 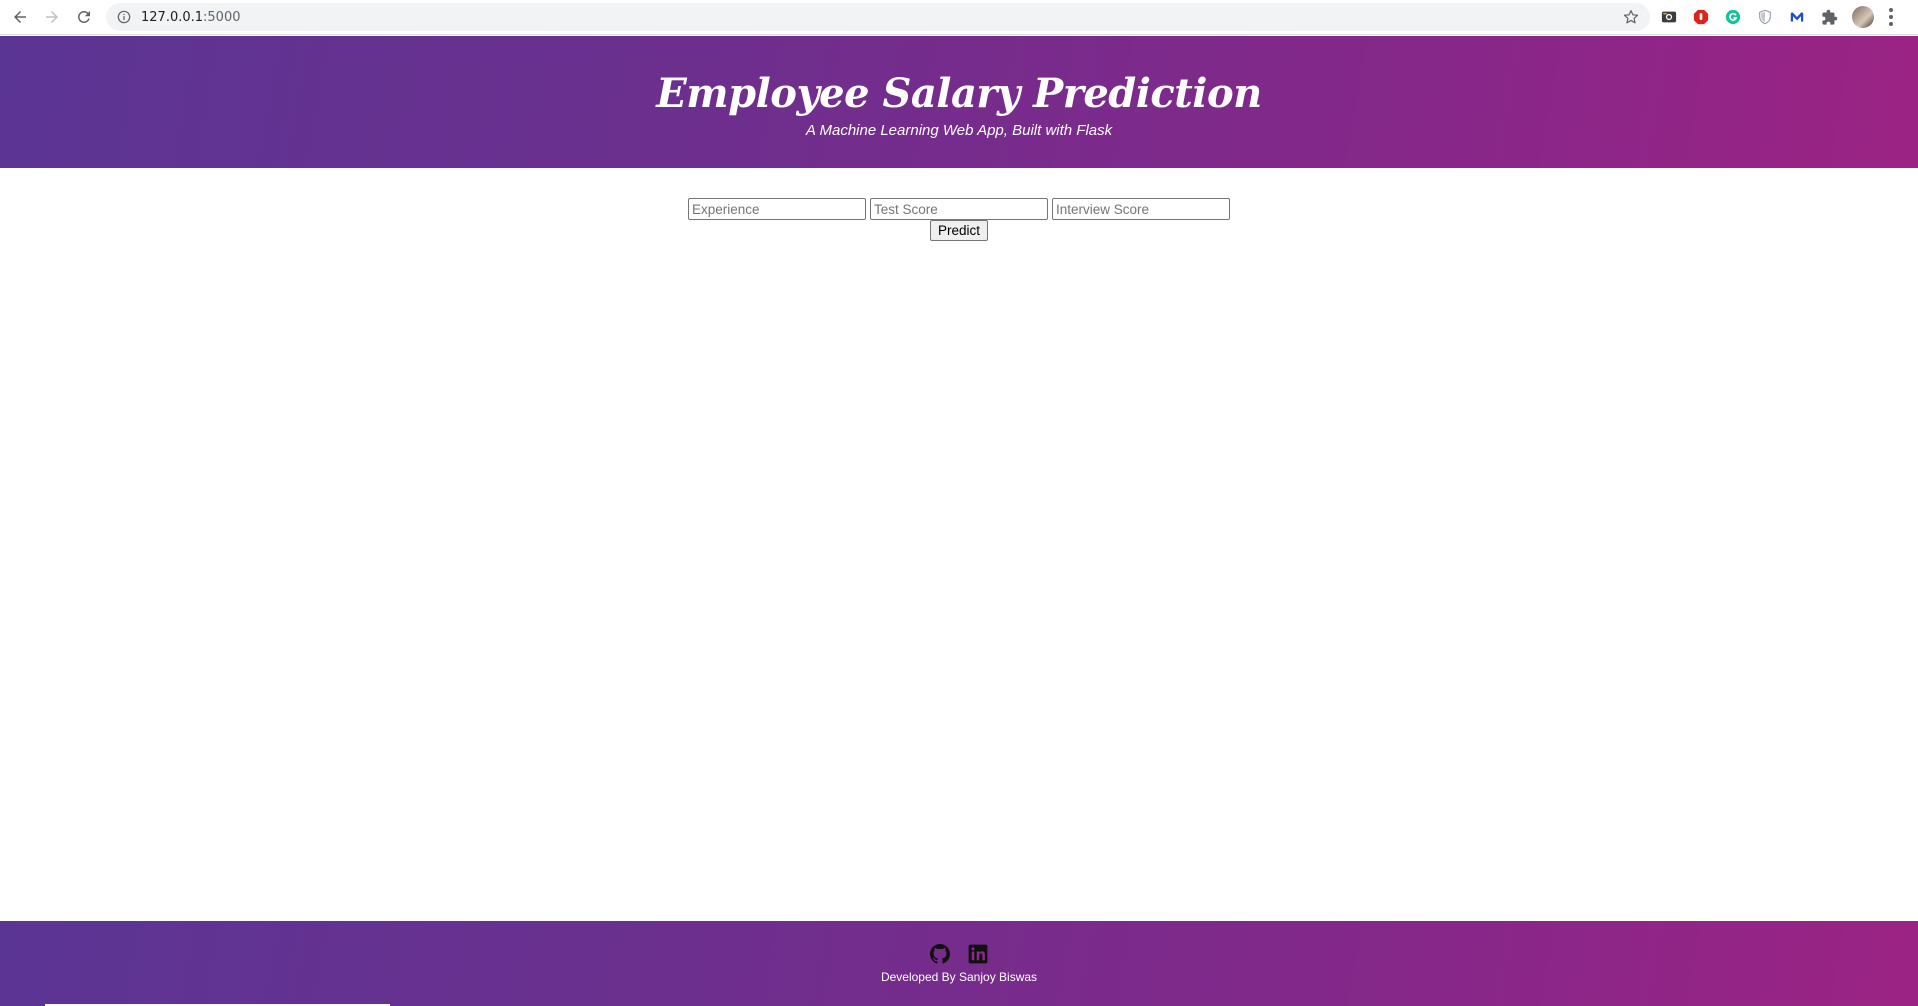 I want to click on bookmark-star-icon, so click(x=1631, y=17).